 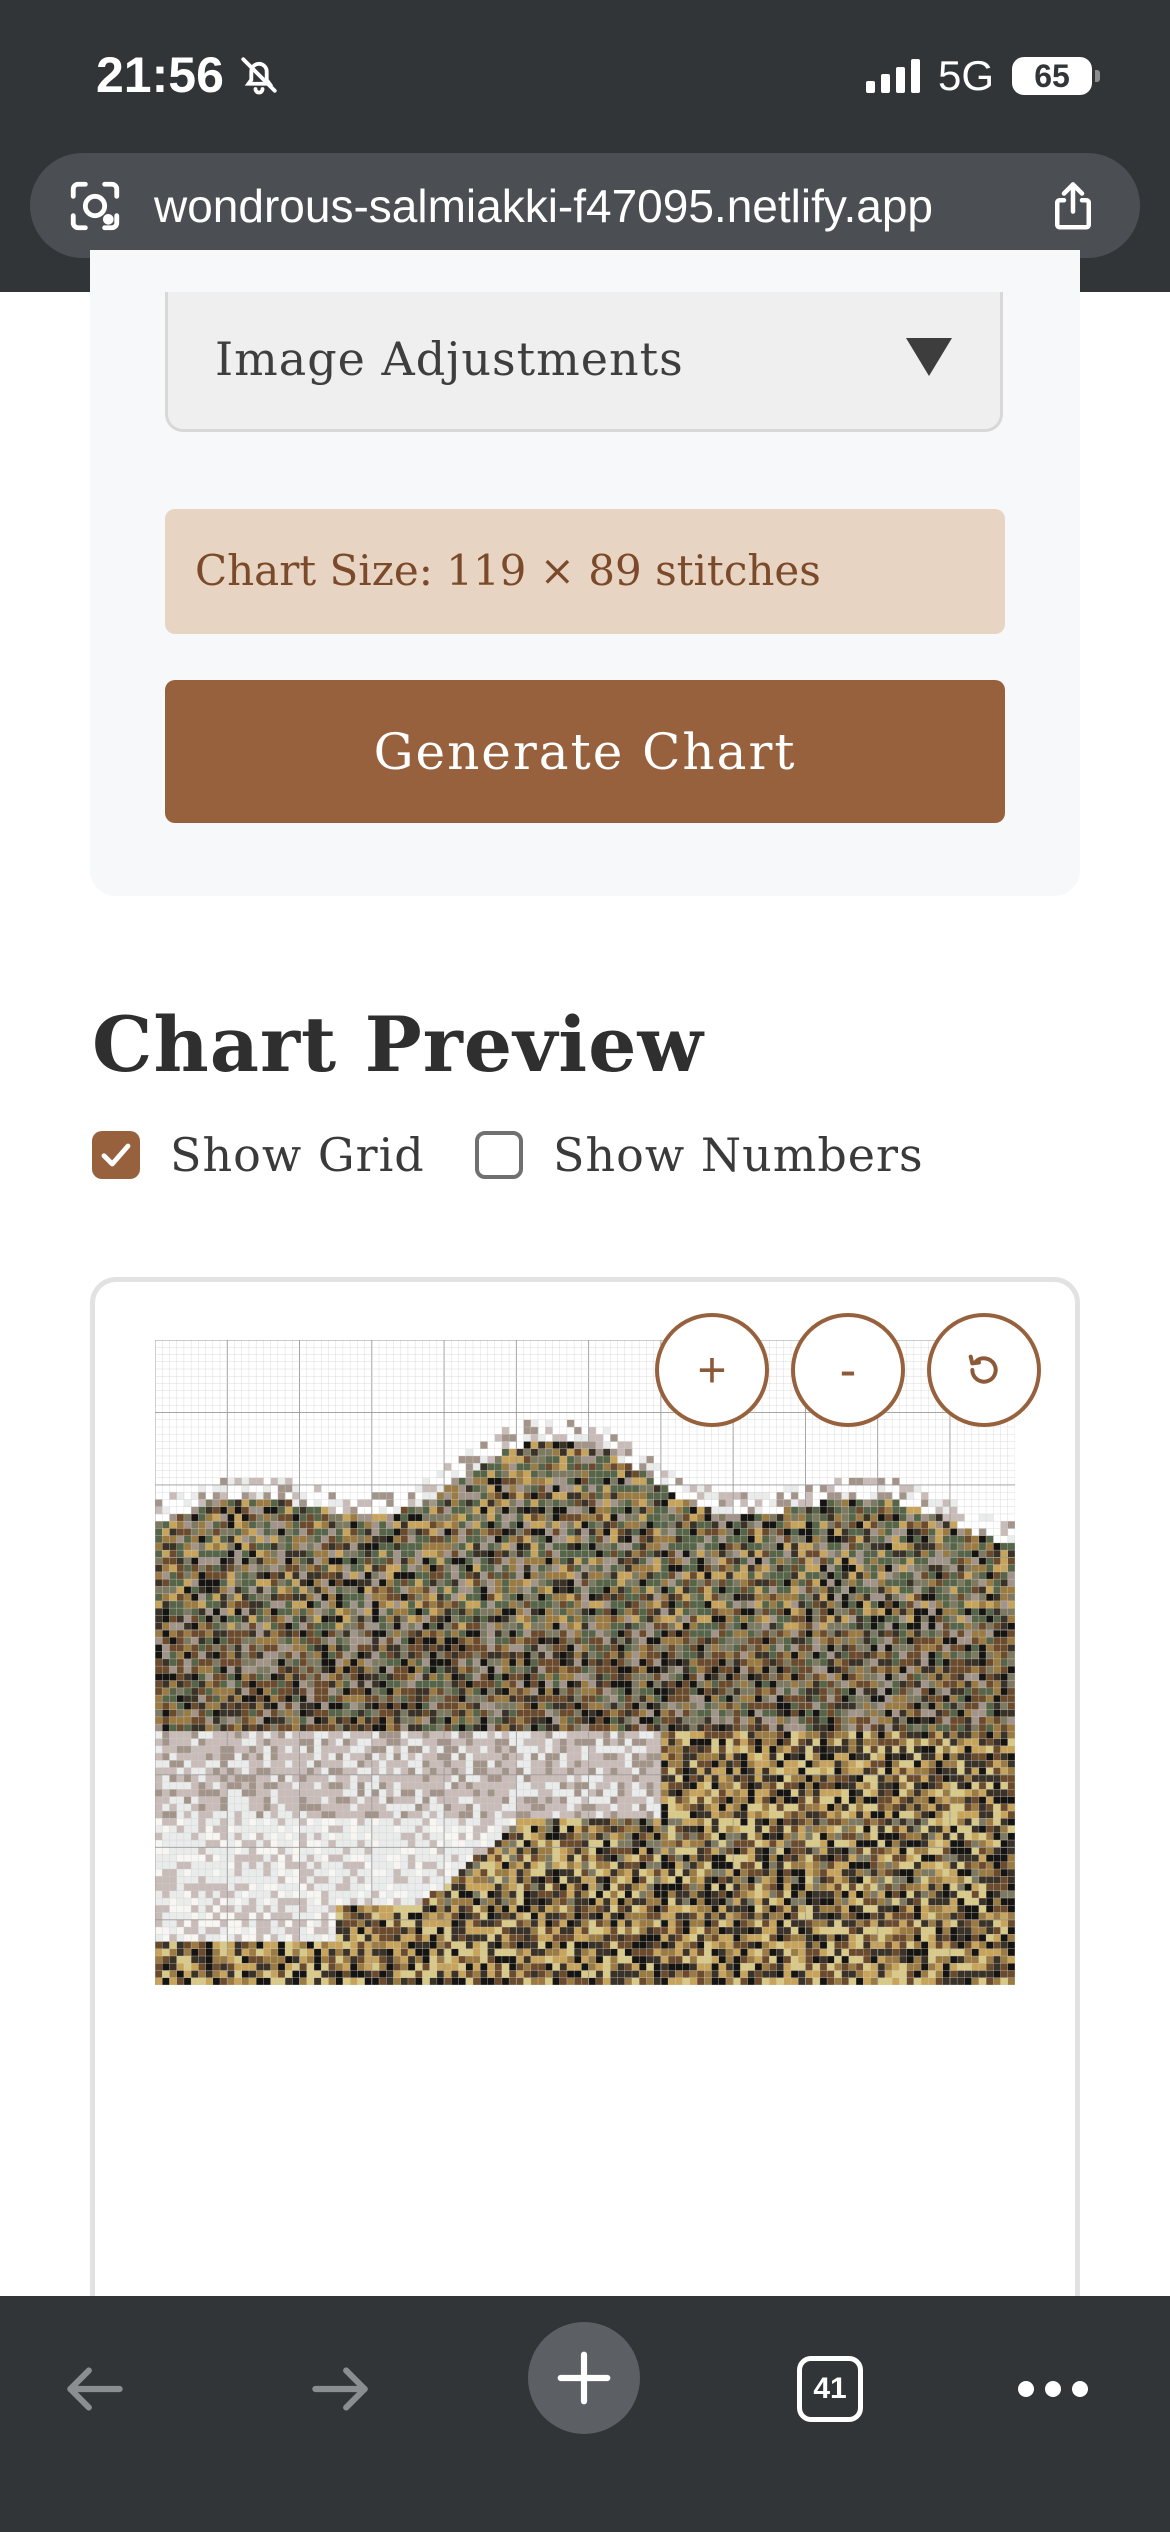 What do you see at coordinates (585, 751) in the screenshot?
I see `generate-chart-button: Generate Chart` at bounding box center [585, 751].